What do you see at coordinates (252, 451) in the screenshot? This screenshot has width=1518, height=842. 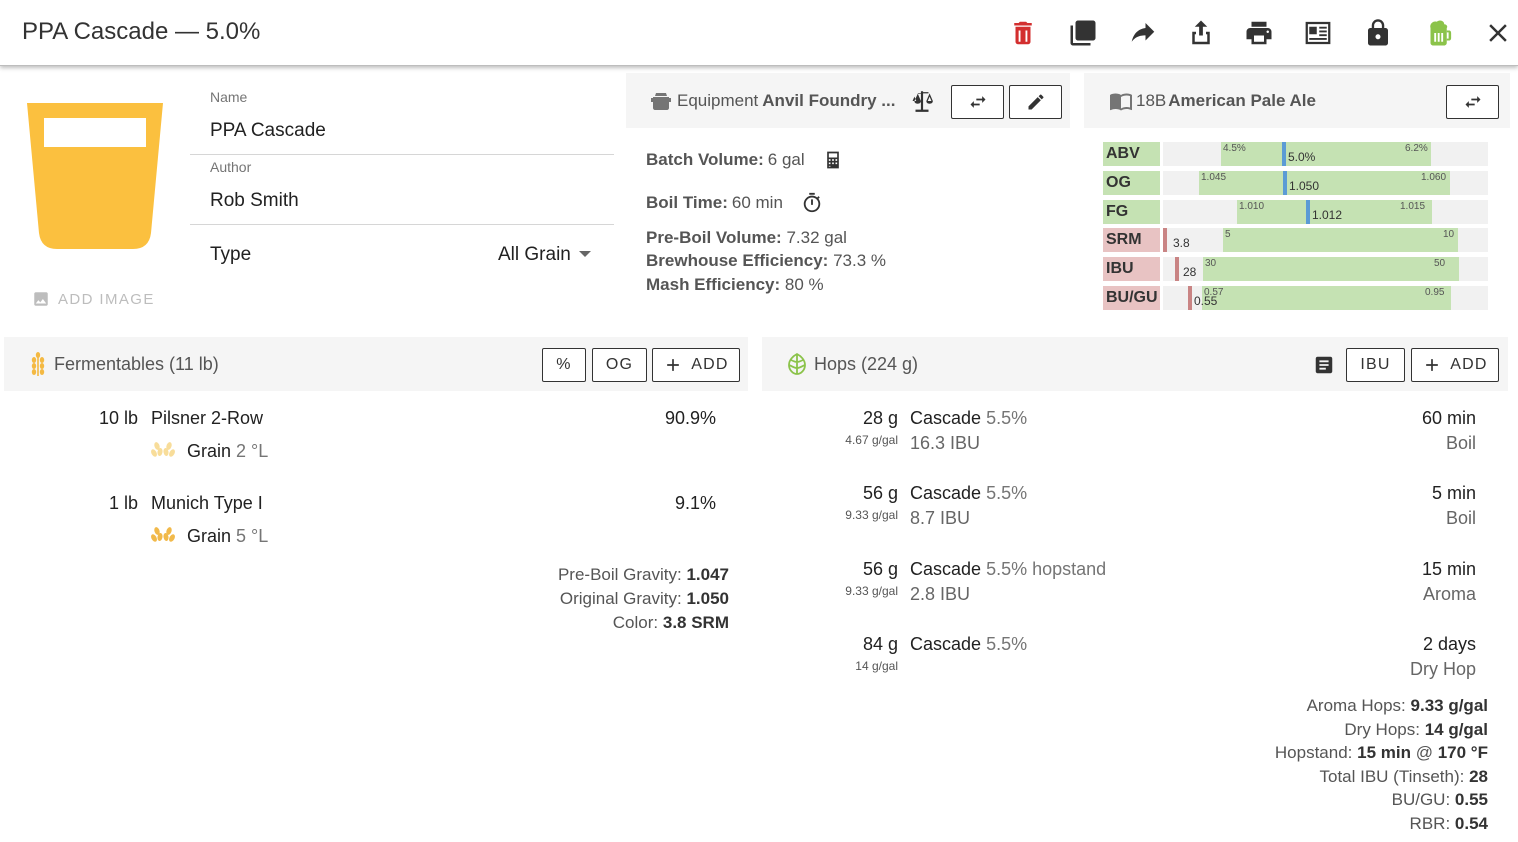 I see `fermentable-color: 2 °L` at bounding box center [252, 451].